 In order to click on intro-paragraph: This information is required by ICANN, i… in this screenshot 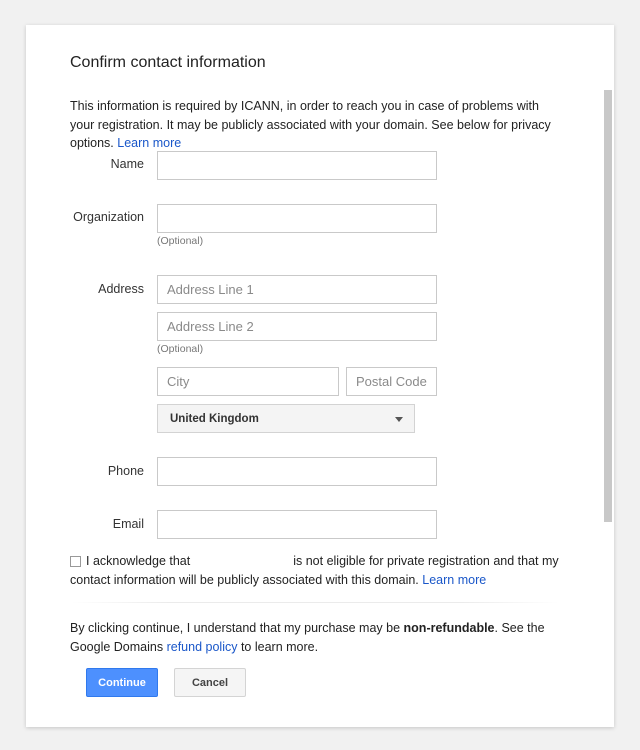, I will do `click(315, 125)`.